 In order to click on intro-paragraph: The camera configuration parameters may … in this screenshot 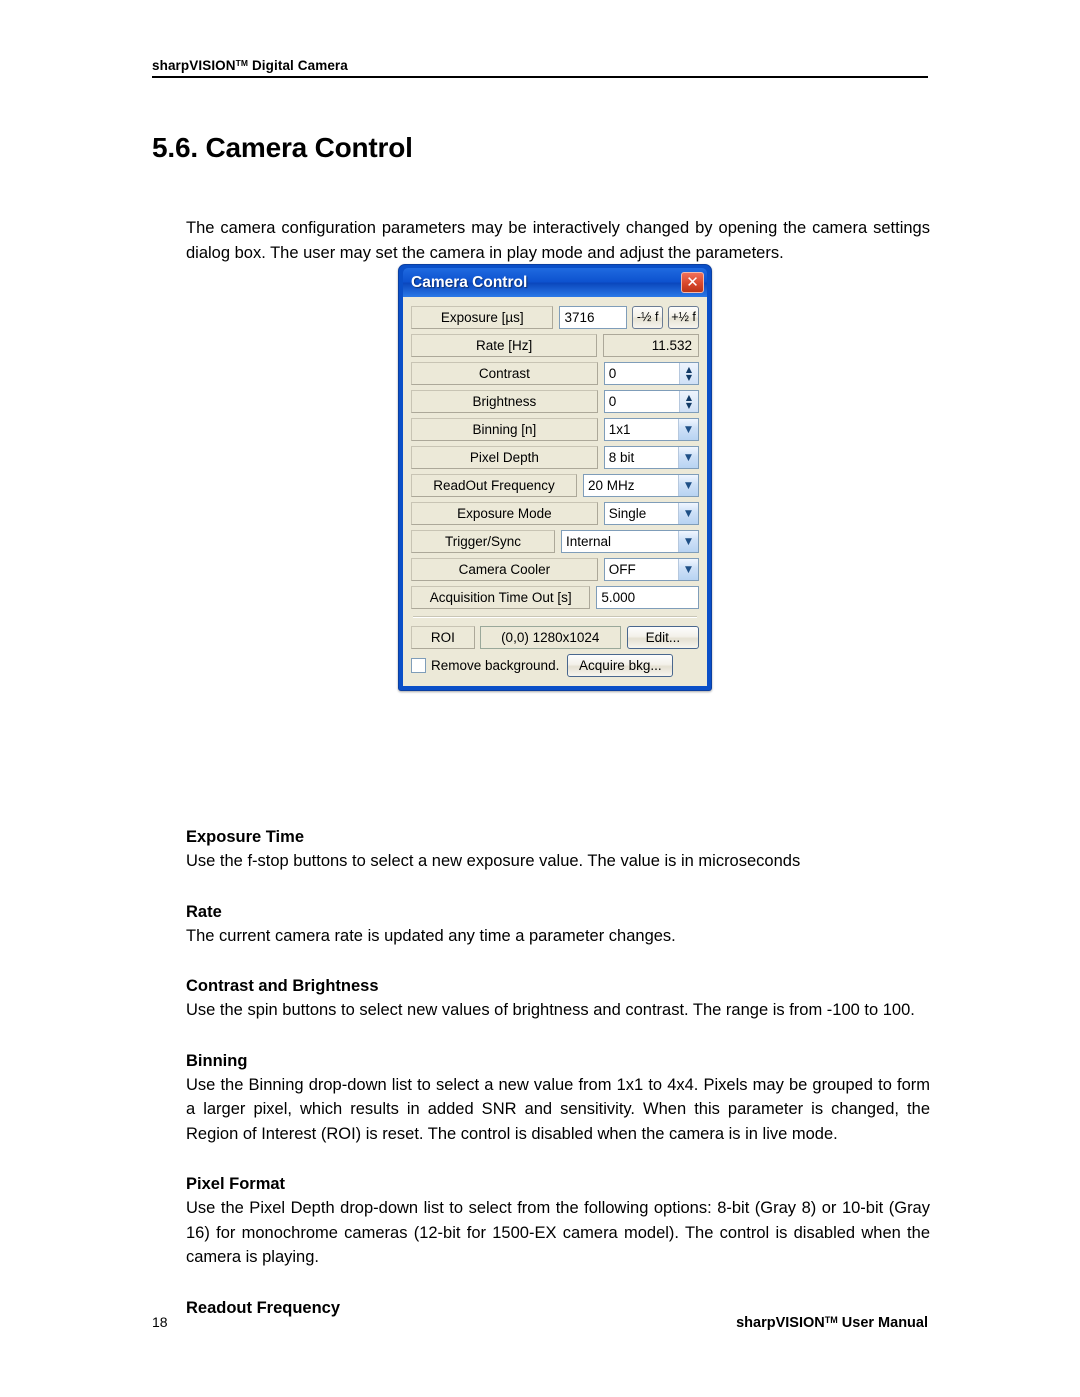, I will do `click(558, 240)`.